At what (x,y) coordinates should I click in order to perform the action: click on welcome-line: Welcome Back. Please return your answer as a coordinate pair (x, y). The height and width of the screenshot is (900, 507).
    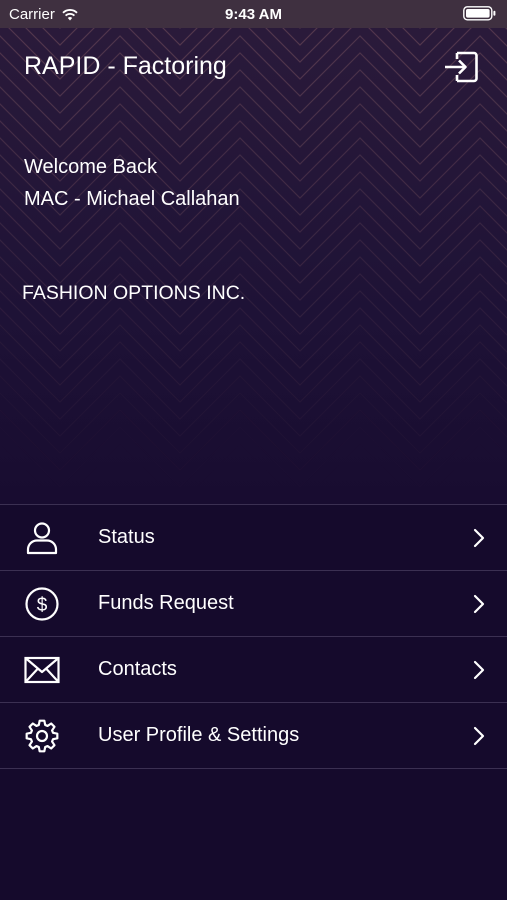
    Looking at the image, I should click on (91, 167).